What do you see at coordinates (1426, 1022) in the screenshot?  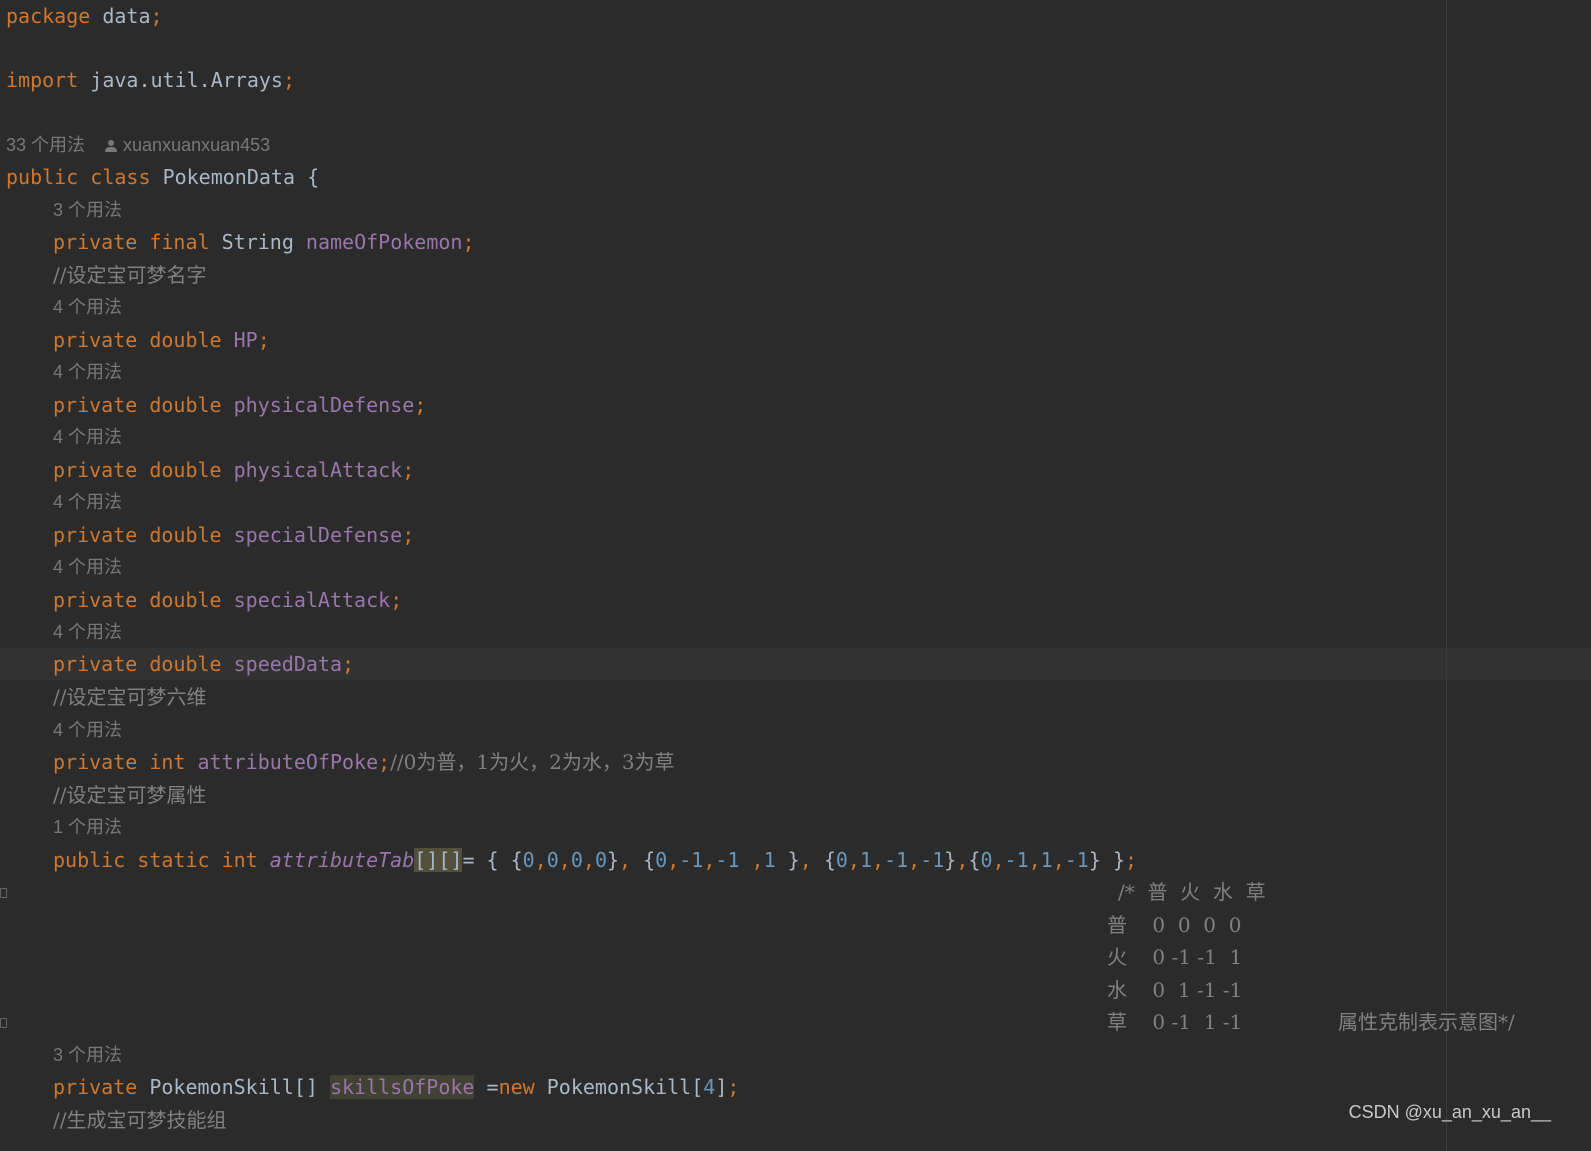 I see `table-comment-footer: 属性克制表示意图*/` at bounding box center [1426, 1022].